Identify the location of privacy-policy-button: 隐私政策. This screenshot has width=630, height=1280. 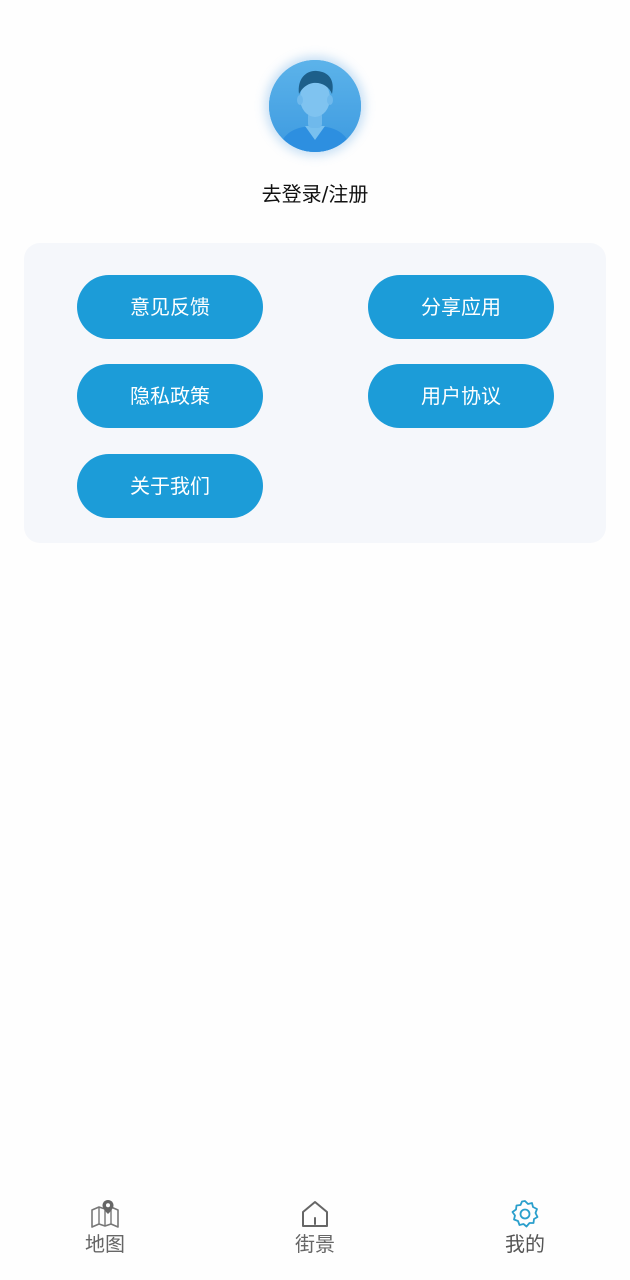
(170, 396).